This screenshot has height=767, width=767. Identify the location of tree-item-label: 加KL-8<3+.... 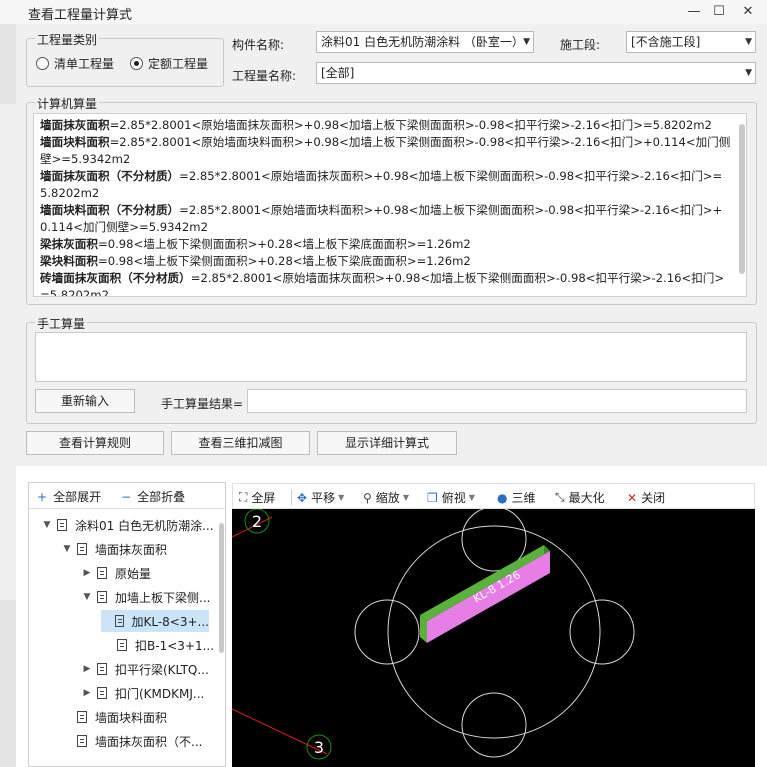
(170, 621).